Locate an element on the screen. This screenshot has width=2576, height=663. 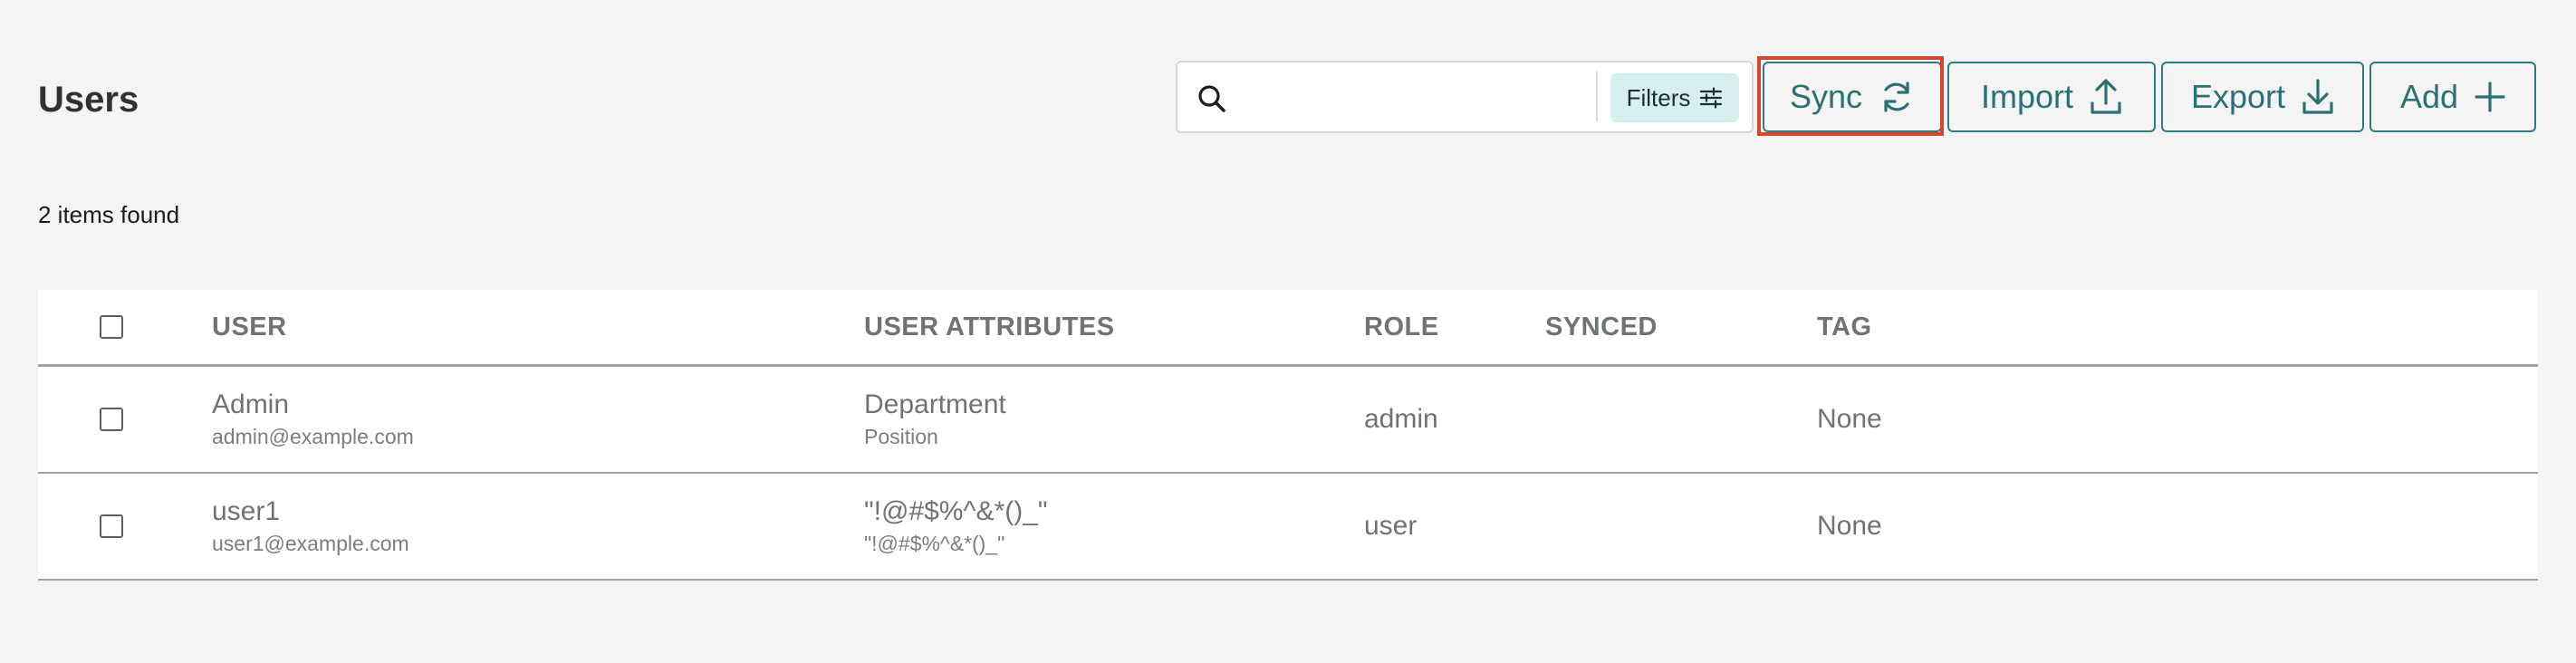
role-cell: admin is located at coordinates (1454, 419).